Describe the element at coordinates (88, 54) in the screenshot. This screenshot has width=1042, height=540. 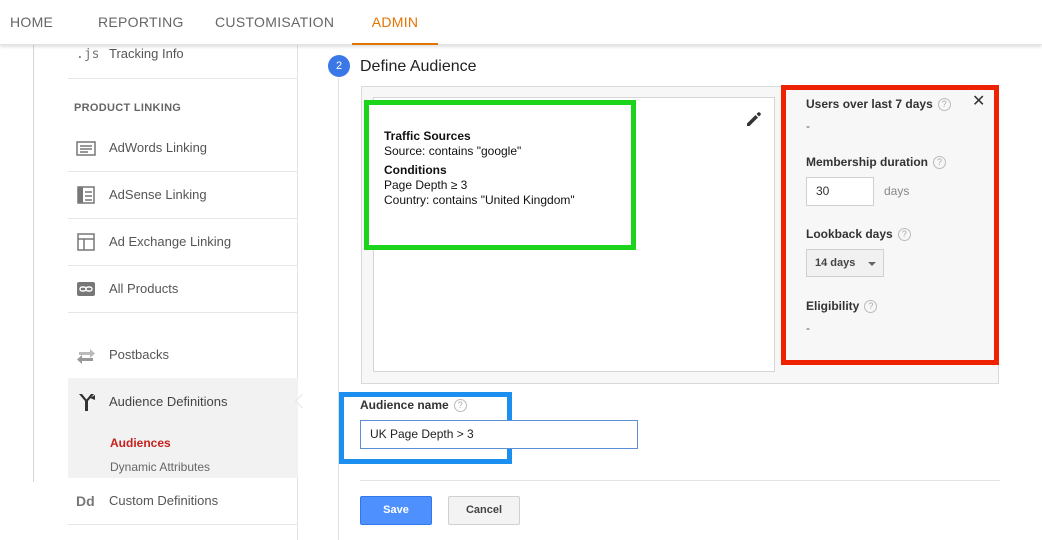
I see `js-icon: .js` at that location.